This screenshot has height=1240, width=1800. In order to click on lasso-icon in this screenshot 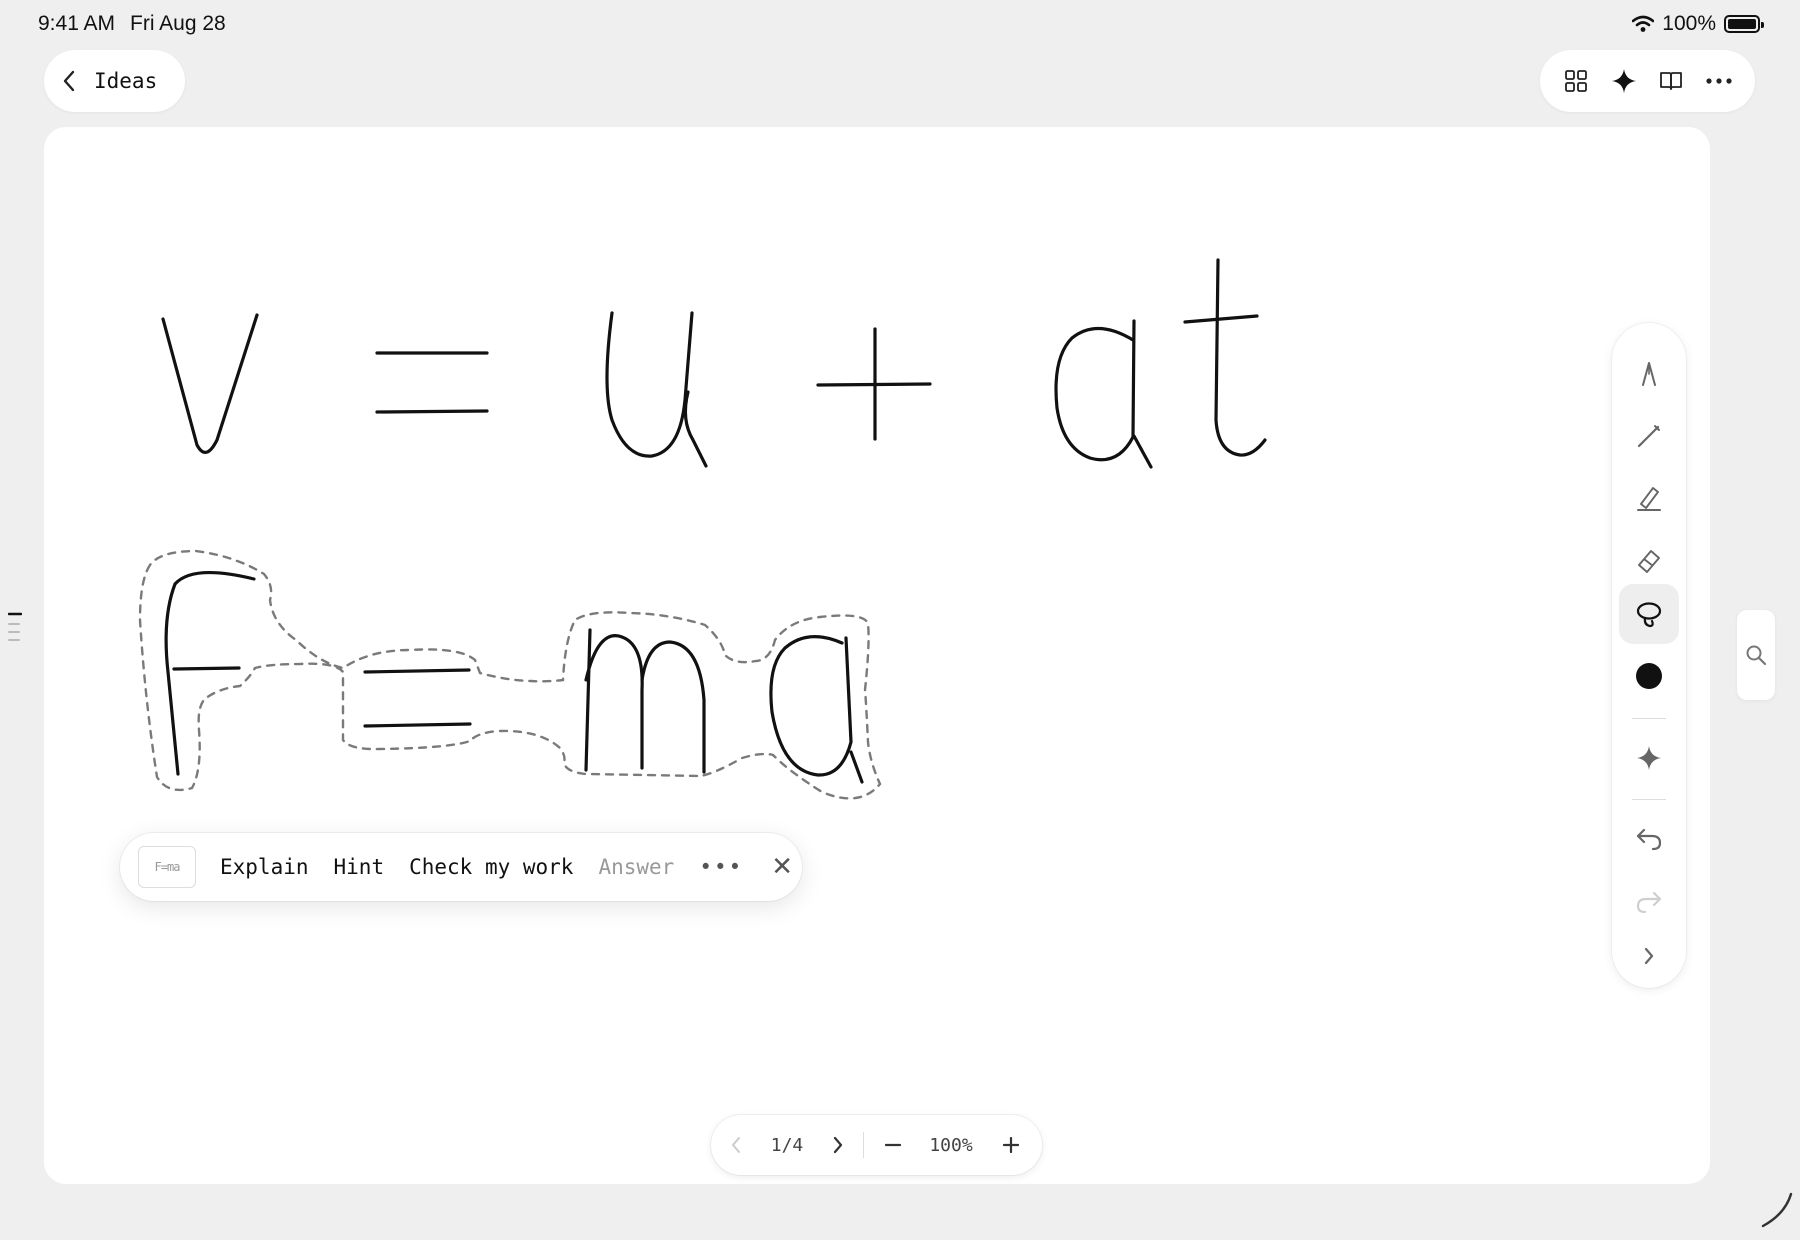, I will do `click(1649, 615)`.